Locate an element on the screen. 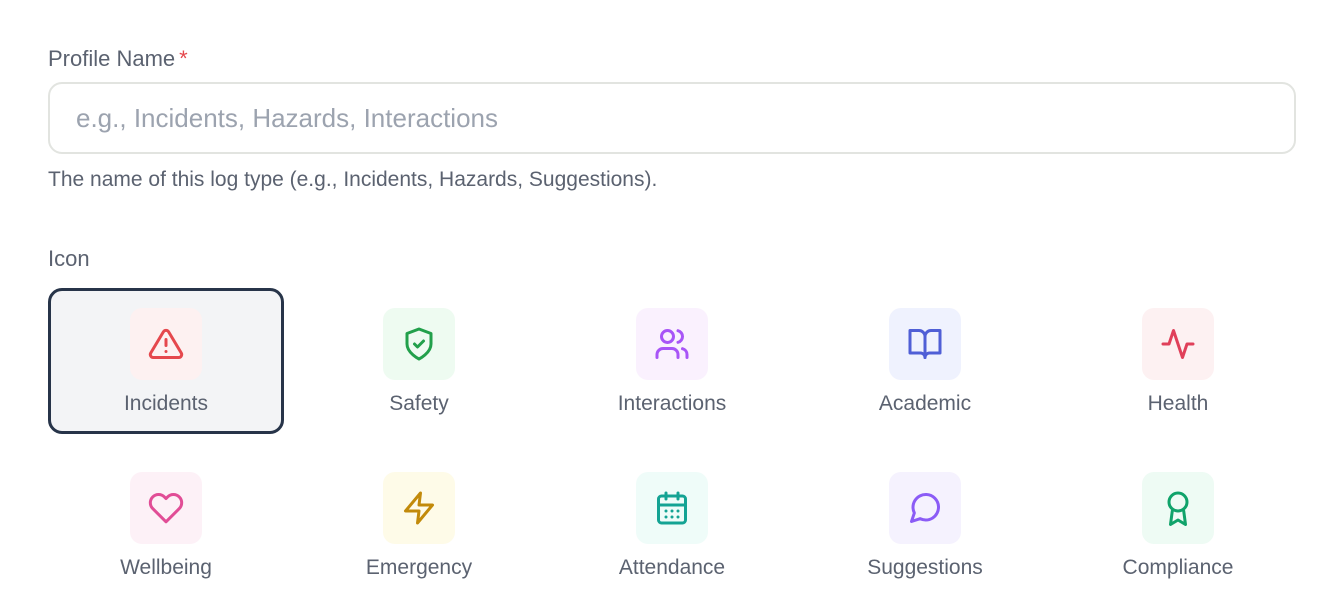 The height and width of the screenshot is (613, 1334). alert-triangle-icon is located at coordinates (166, 343).